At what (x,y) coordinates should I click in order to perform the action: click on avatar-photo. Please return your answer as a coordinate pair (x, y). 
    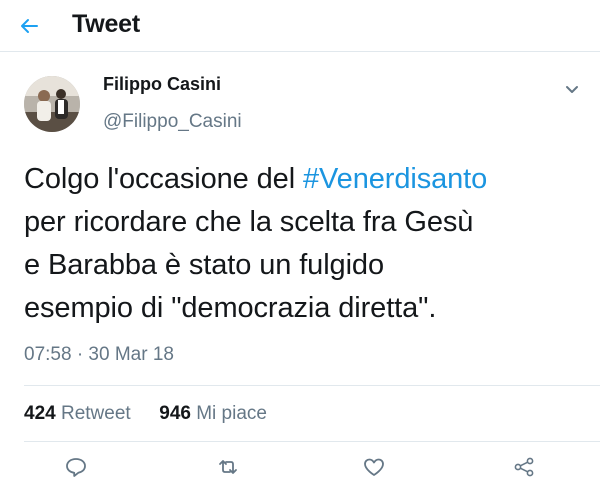
    Looking at the image, I should click on (52, 104).